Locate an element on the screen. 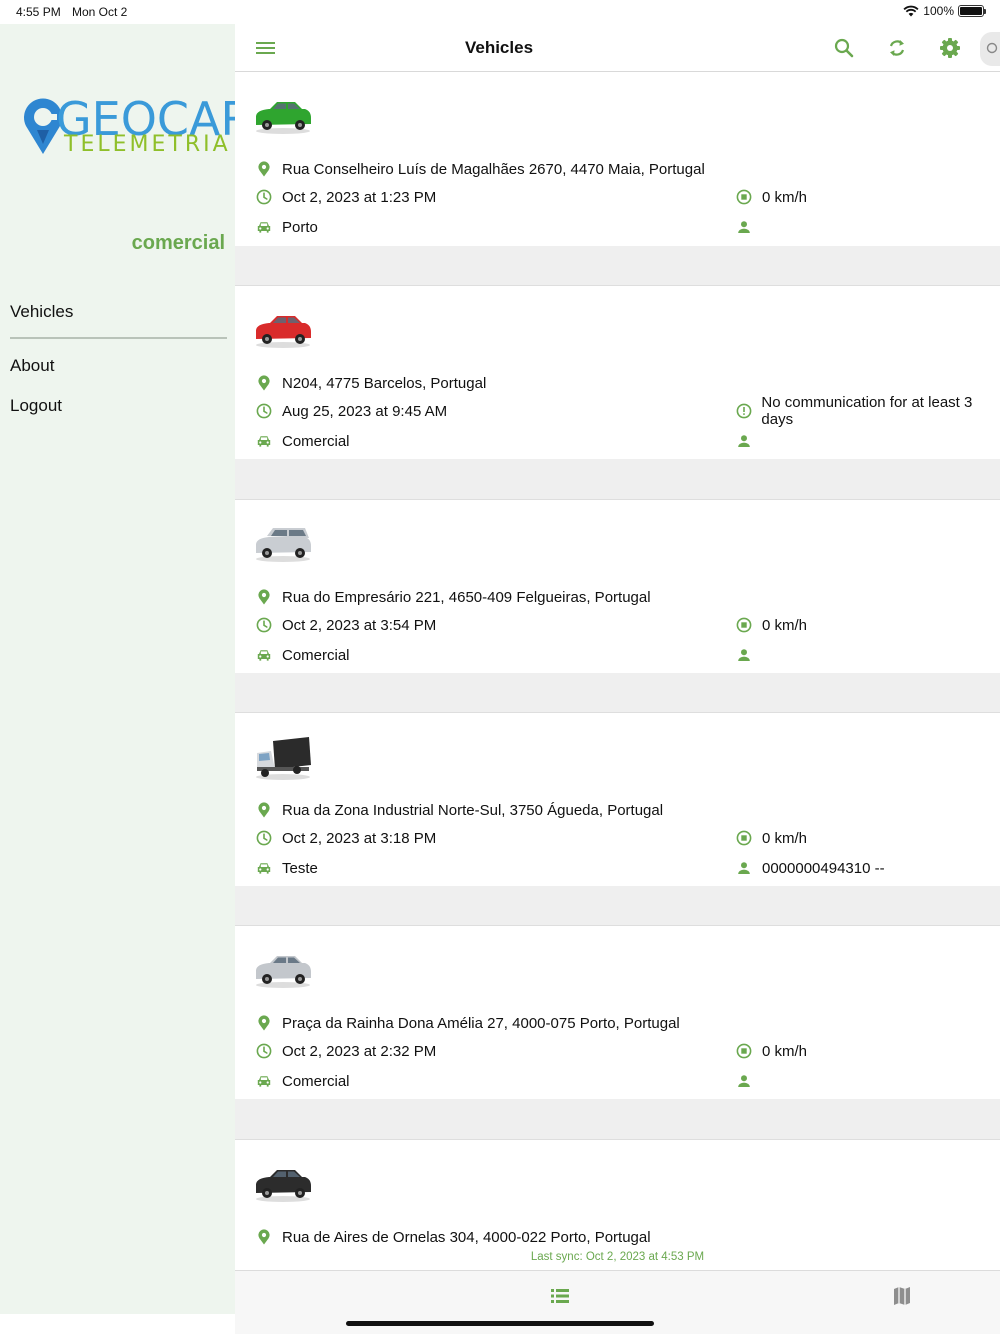 This screenshot has width=1000, height=1334. vehicle-datetime: Oct 2, 2023 at 2:32 PM is located at coordinates (359, 1051).